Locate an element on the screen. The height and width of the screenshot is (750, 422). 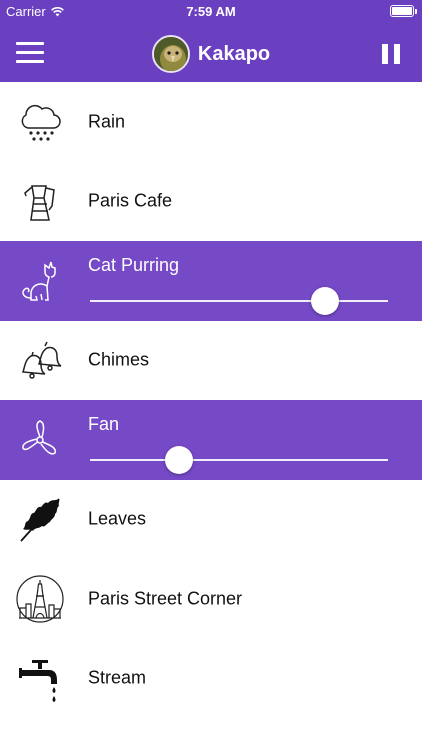
rain-cloud-icon is located at coordinates (40, 122).